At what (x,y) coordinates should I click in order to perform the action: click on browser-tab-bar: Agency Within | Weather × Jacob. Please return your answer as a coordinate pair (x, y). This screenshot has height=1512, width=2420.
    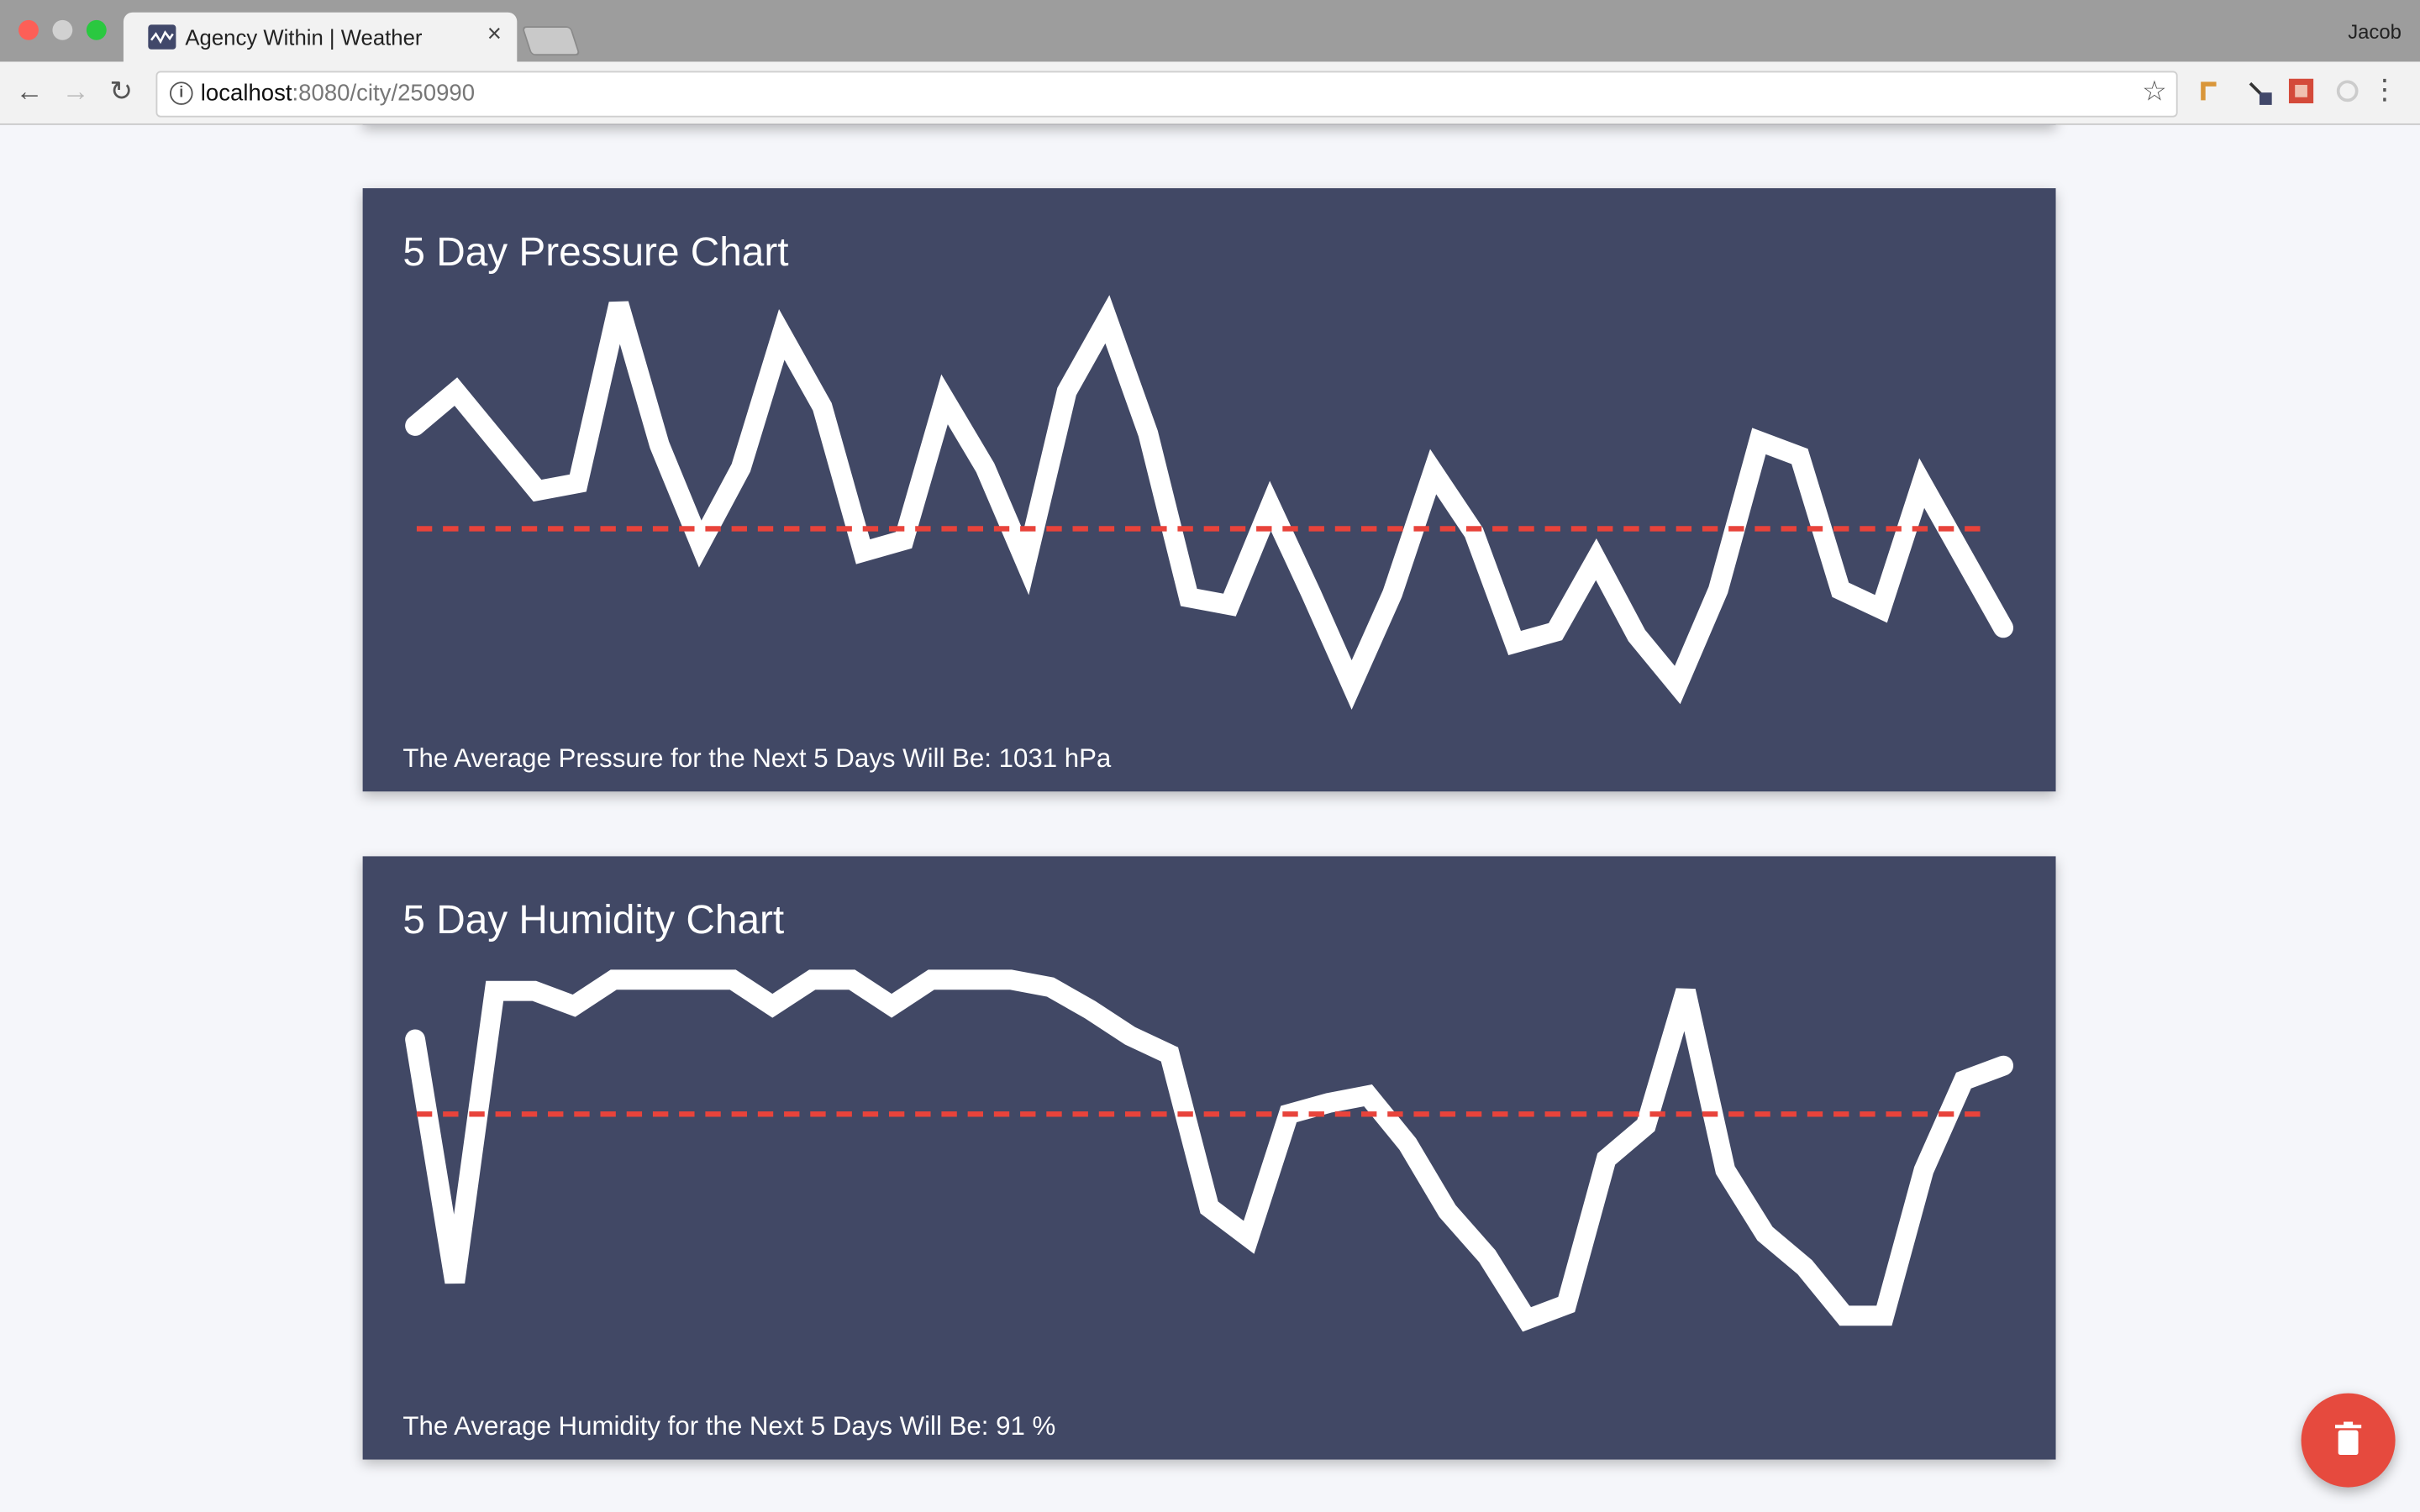
    Looking at the image, I should click on (1210, 31).